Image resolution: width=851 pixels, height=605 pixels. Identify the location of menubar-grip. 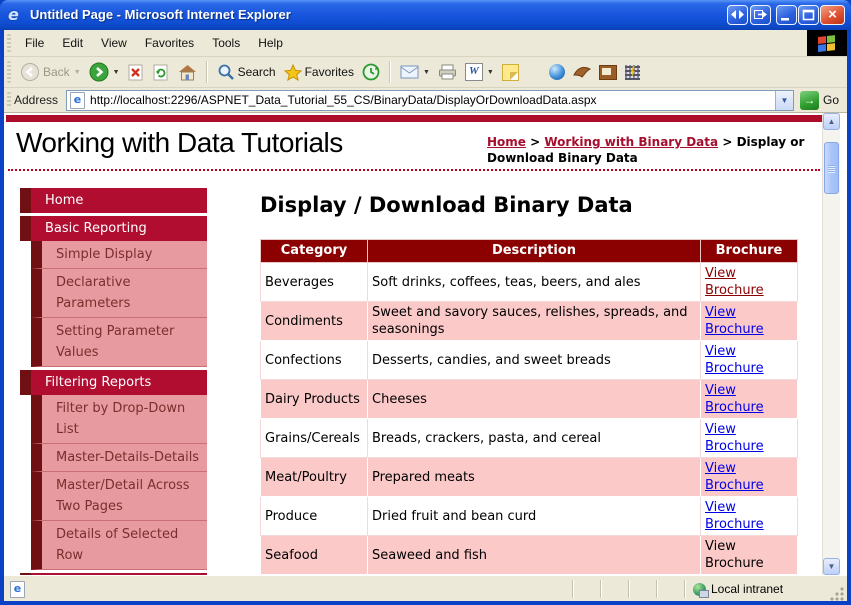
(9, 43).